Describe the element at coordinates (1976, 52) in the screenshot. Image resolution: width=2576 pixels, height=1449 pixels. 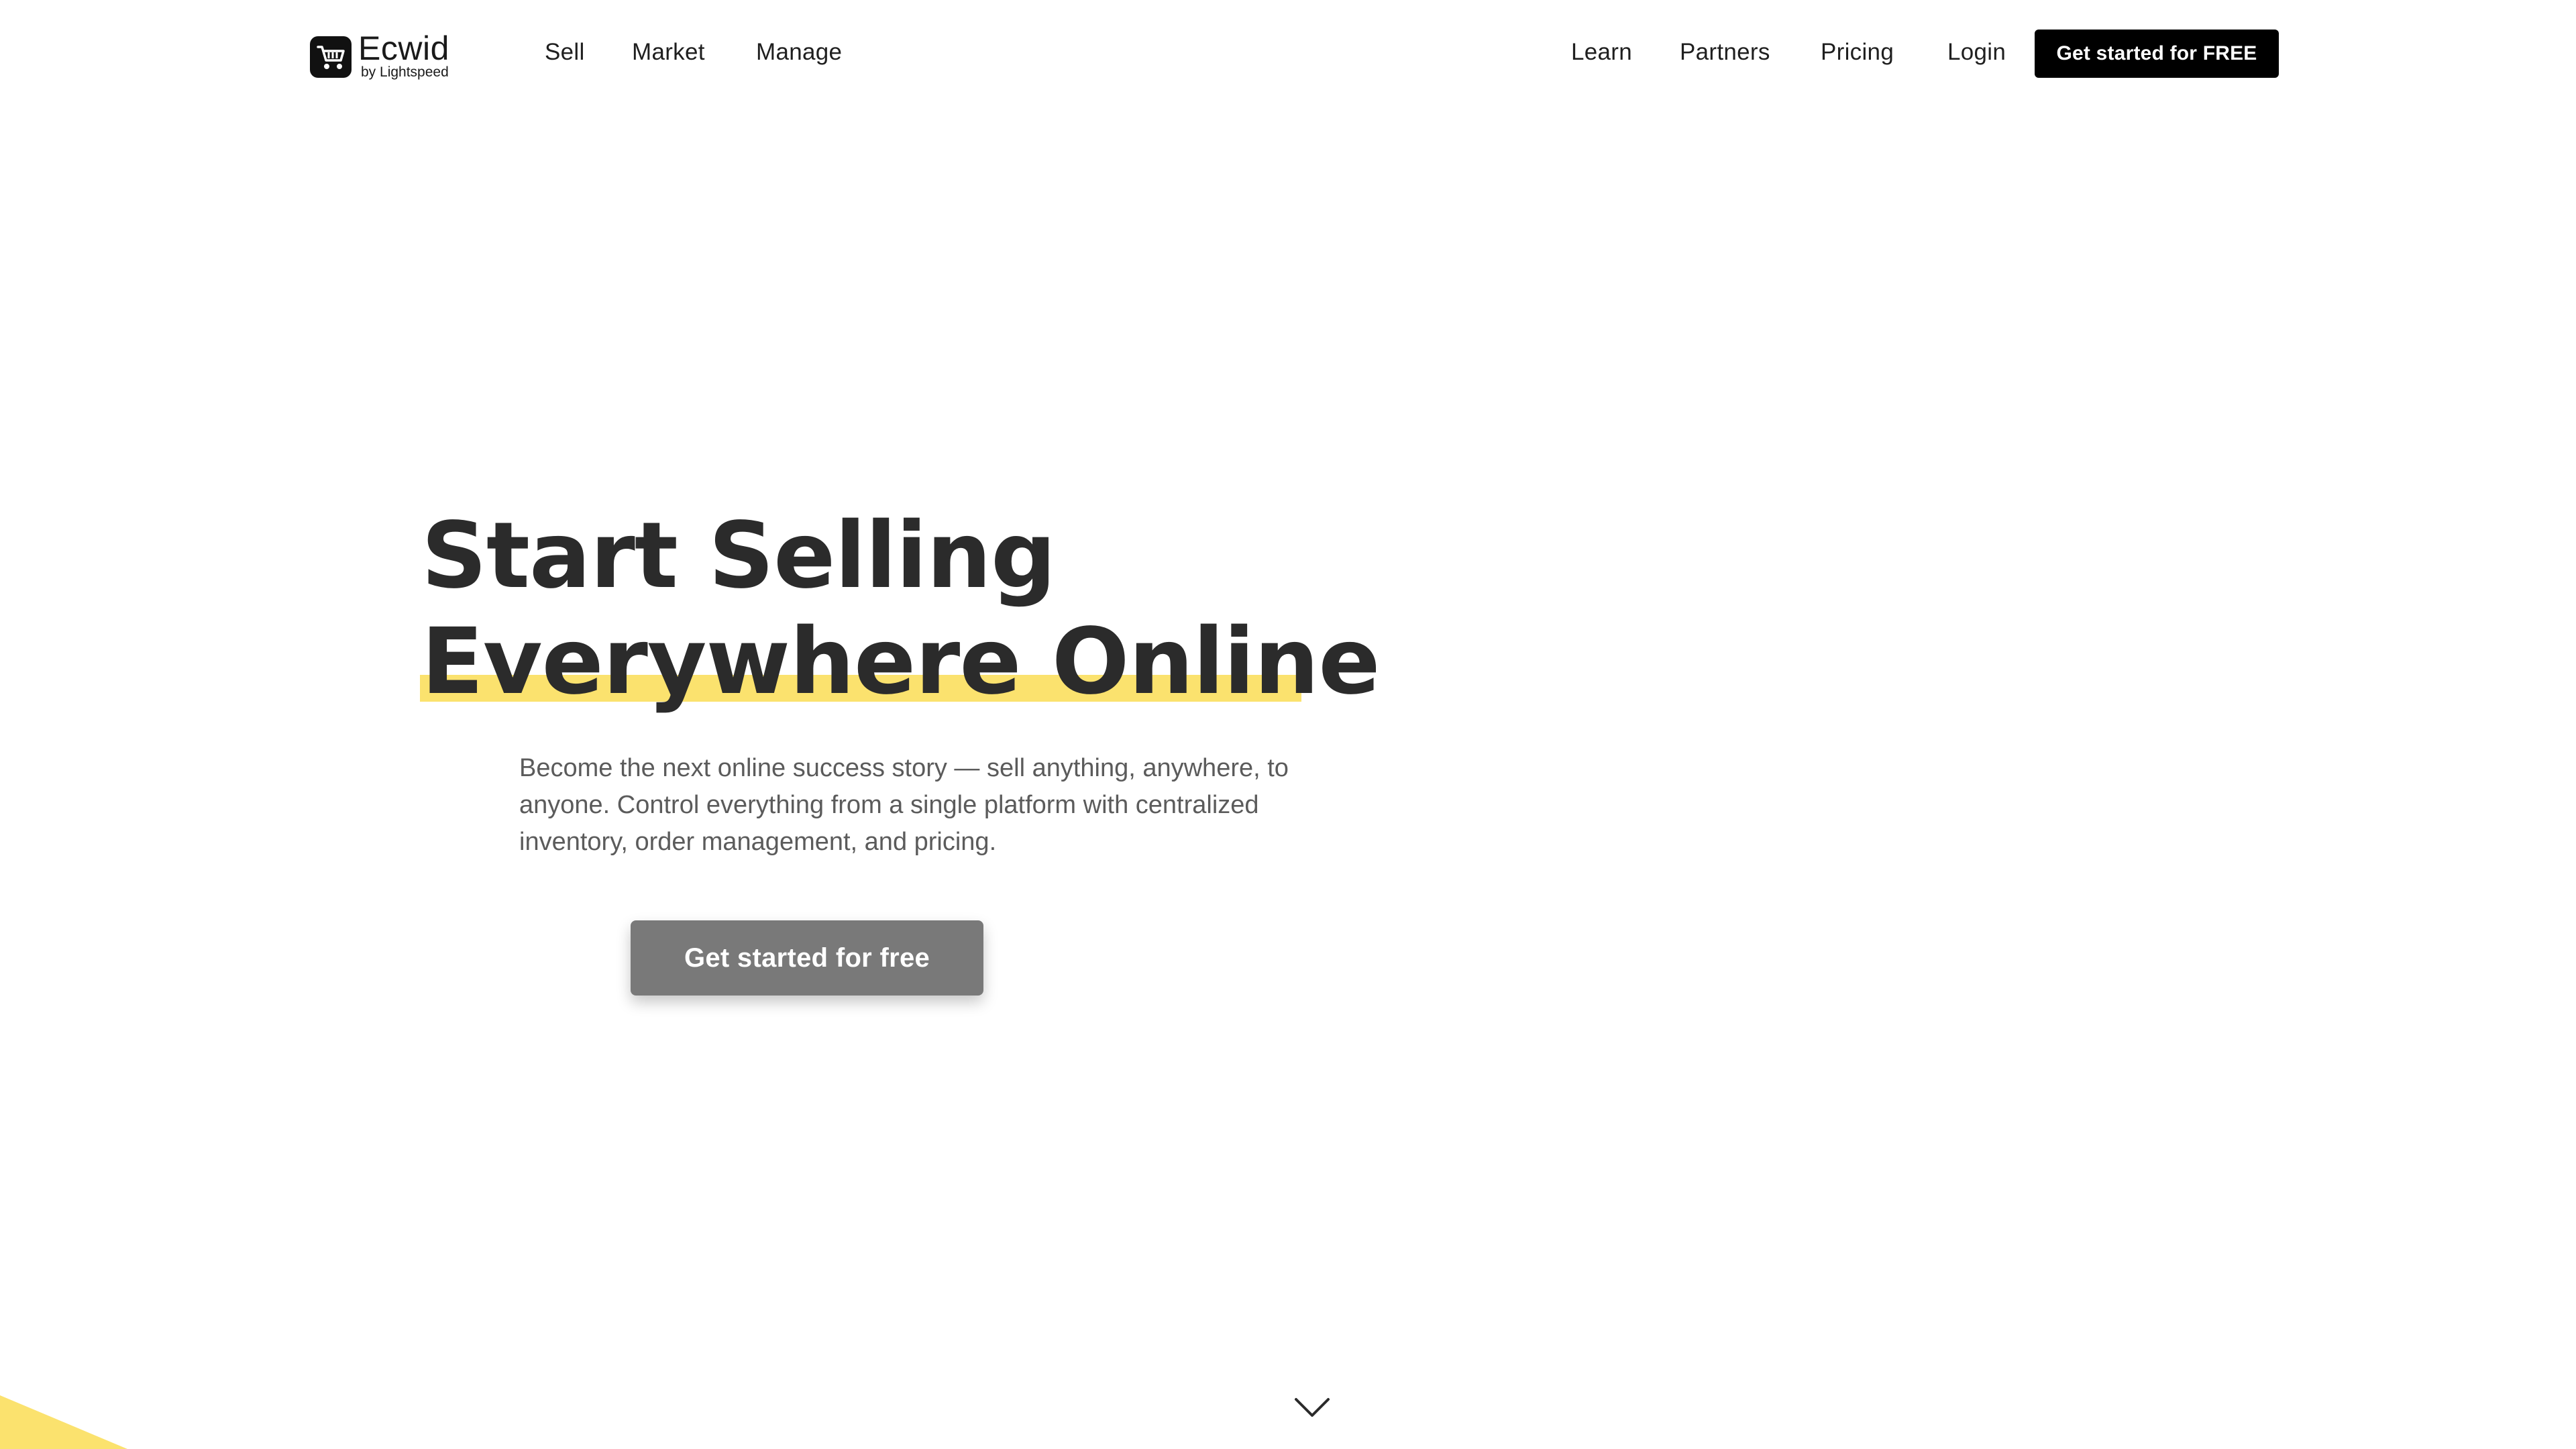
I see `nav-login: Login` at that location.